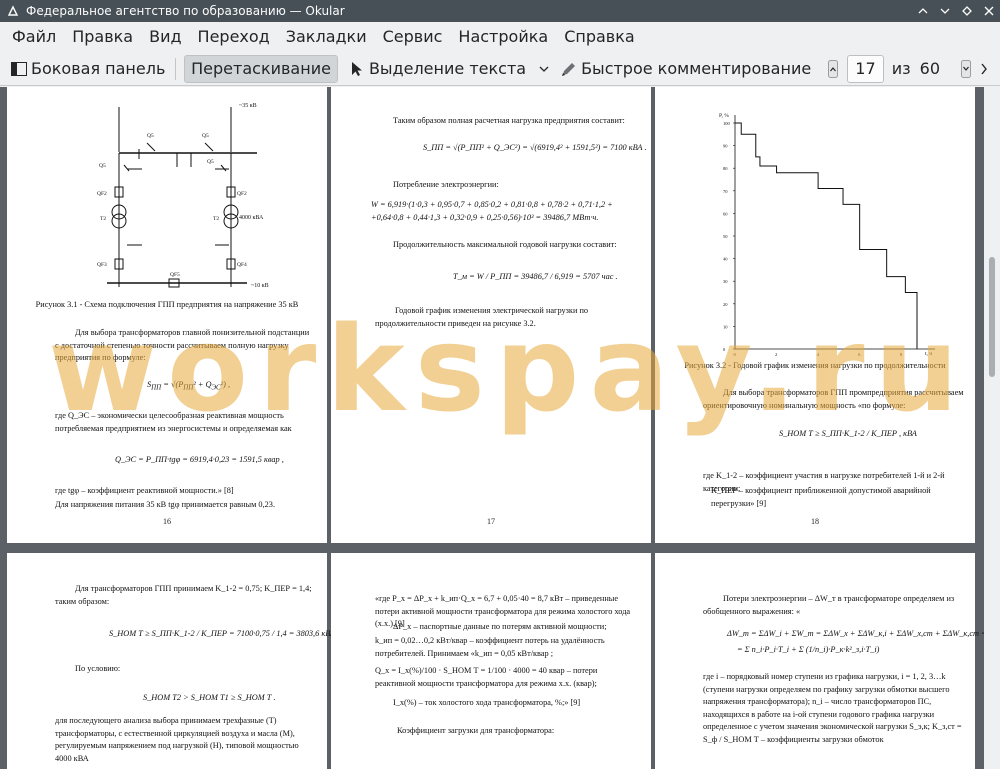 The height and width of the screenshot is (769, 1000). Describe the element at coordinates (735, 354) in the screenshot. I see `x-tick-label: 0` at that location.